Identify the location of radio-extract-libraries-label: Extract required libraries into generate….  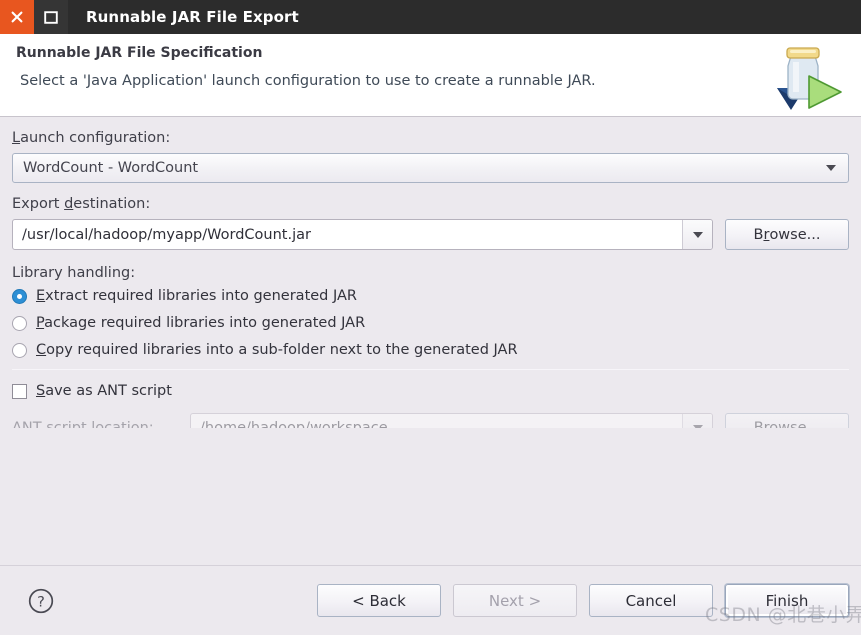
(196, 296).